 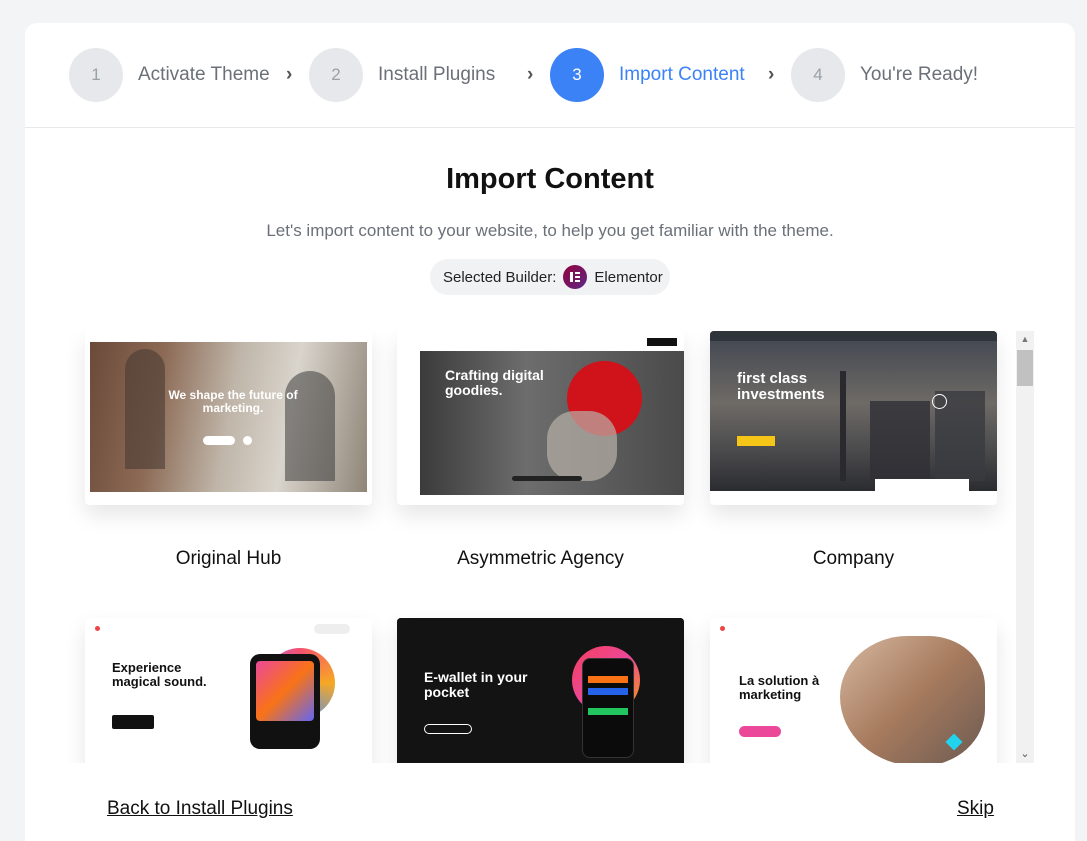 I want to click on demo-thumbnail: E-wallet in your pocket, so click(x=540, y=690).